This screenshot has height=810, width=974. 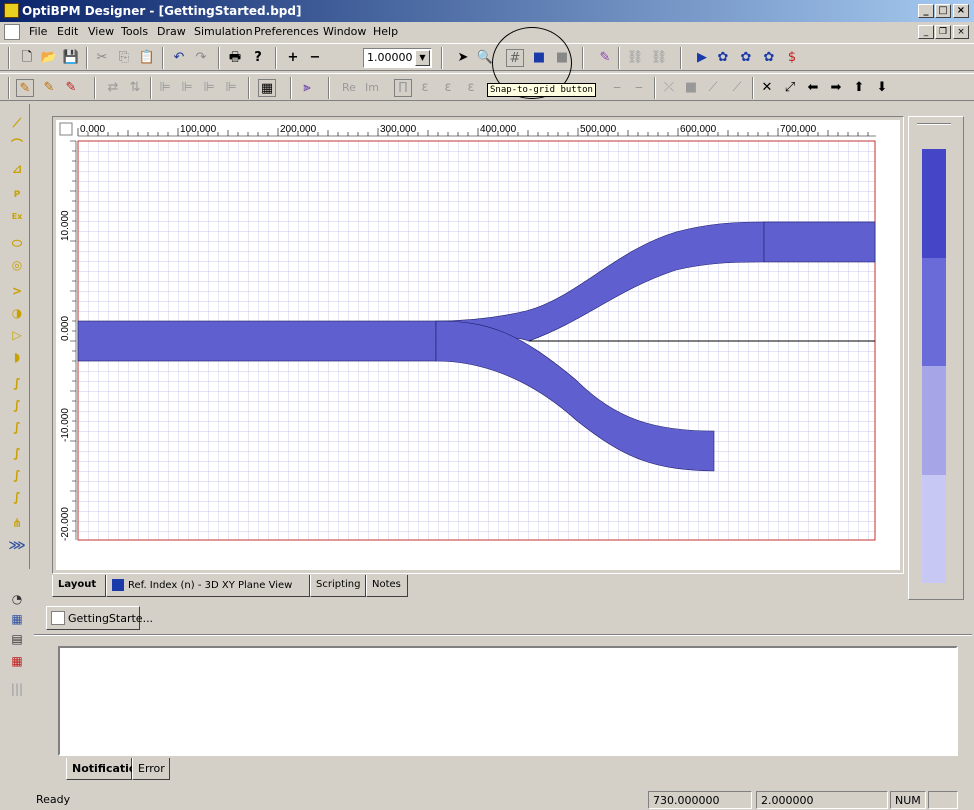 I want to click on simulate-icon: ✿, so click(x=723, y=58).